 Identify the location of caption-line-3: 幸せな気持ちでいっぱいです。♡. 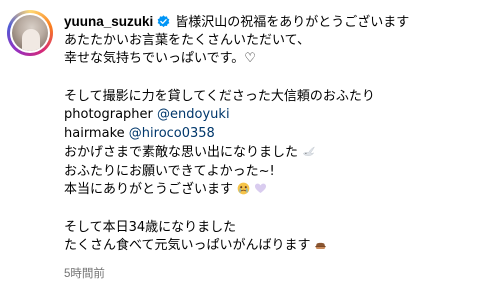
(160, 59).